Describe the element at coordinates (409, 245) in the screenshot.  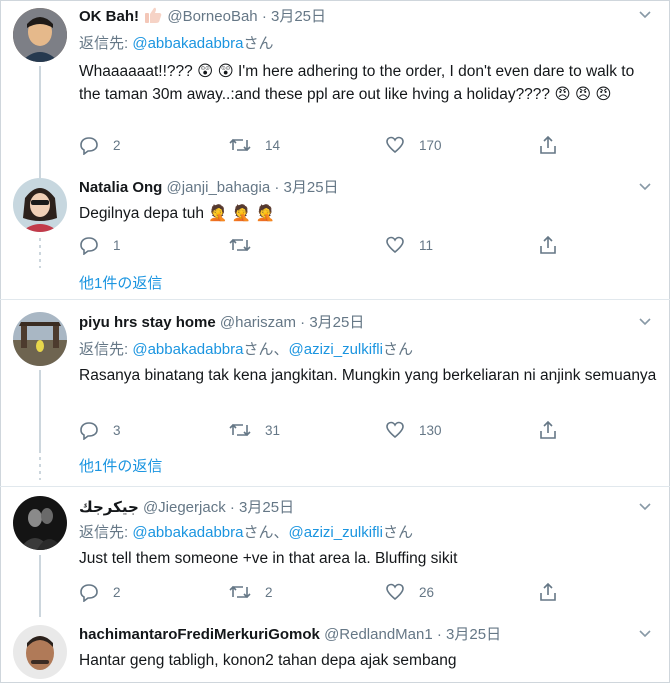
I see `like-button: 11` at that location.